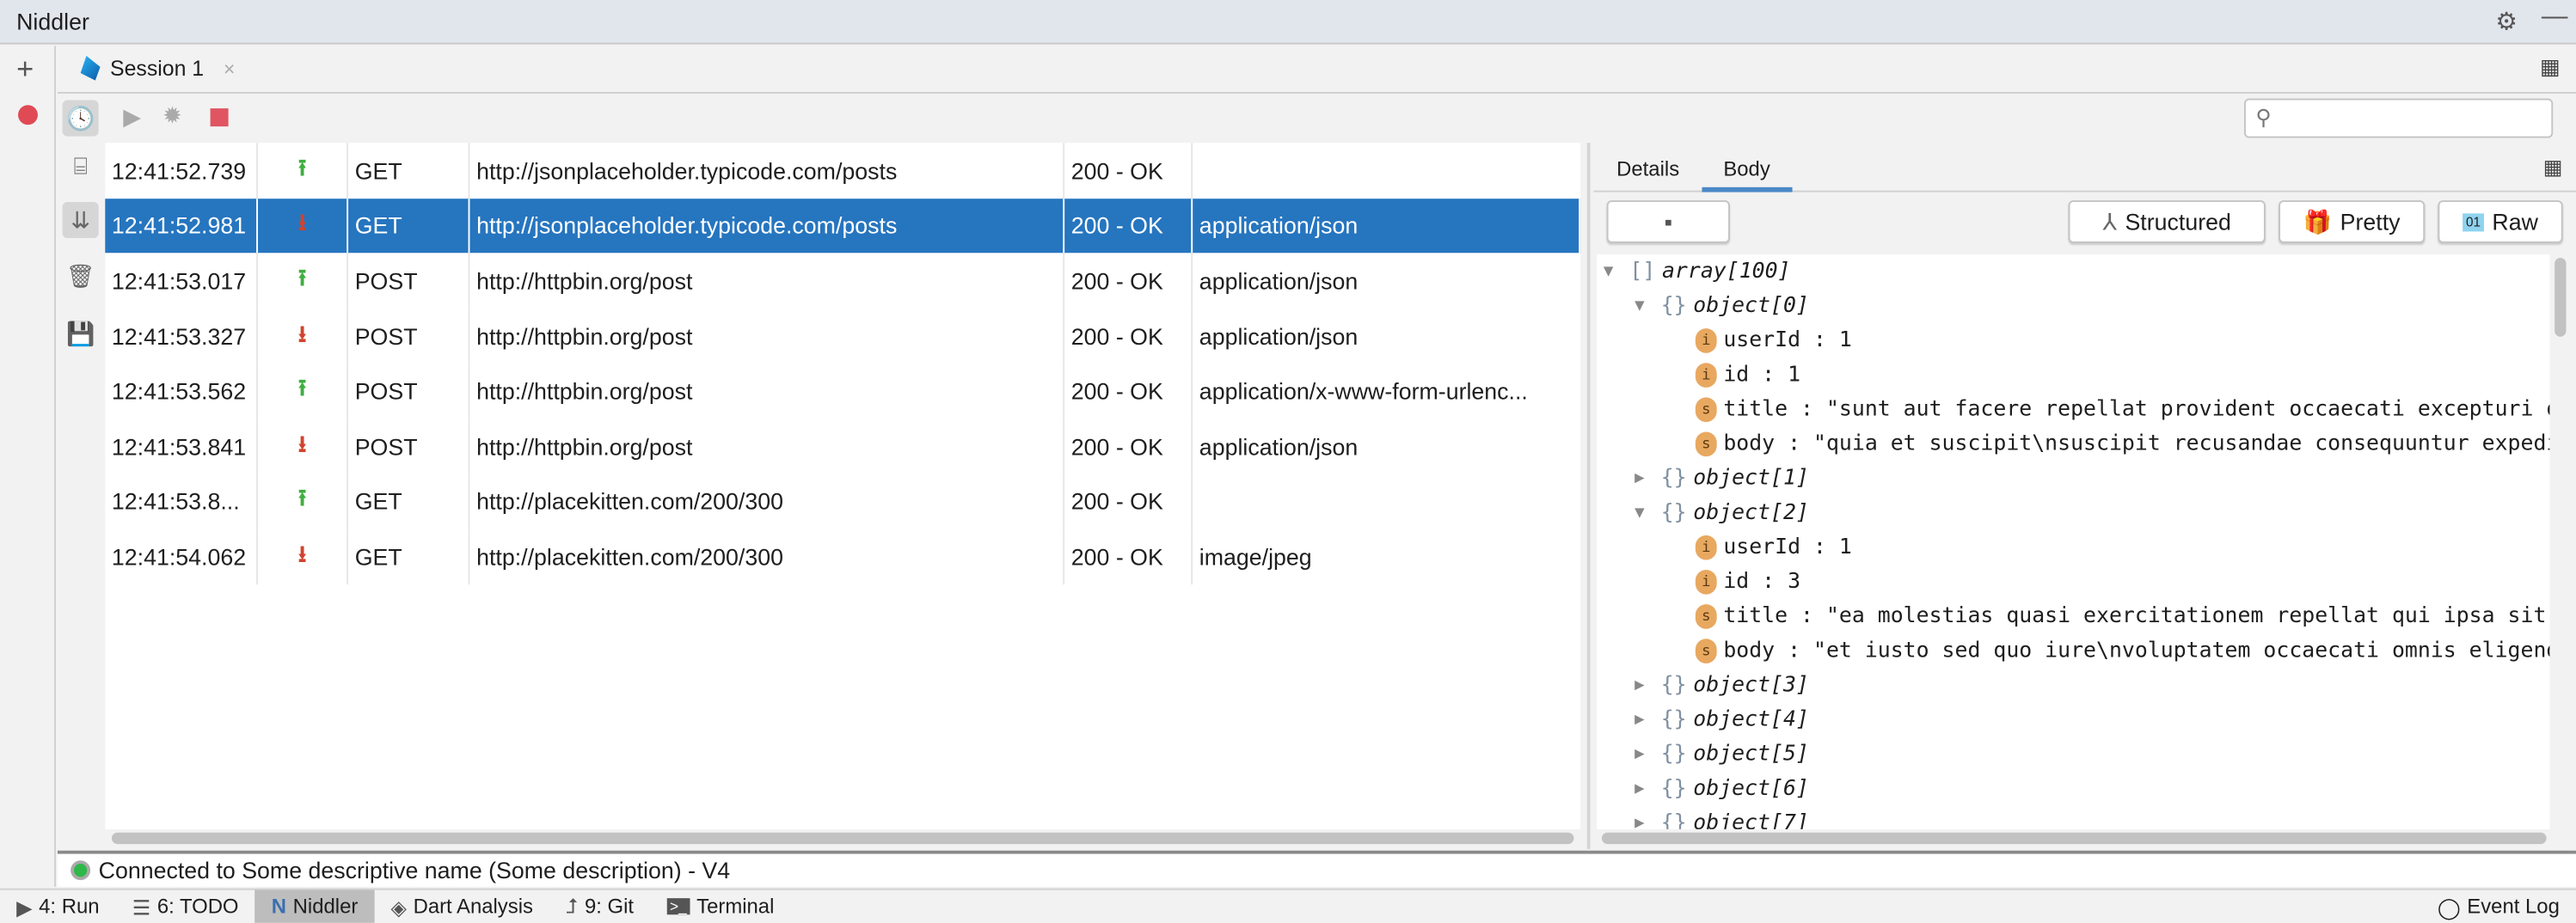 This screenshot has width=2576, height=923. What do you see at coordinates (325, 907) in the screenshot?
I see `tool-label: Niddler` at bounding box center [325, 907].